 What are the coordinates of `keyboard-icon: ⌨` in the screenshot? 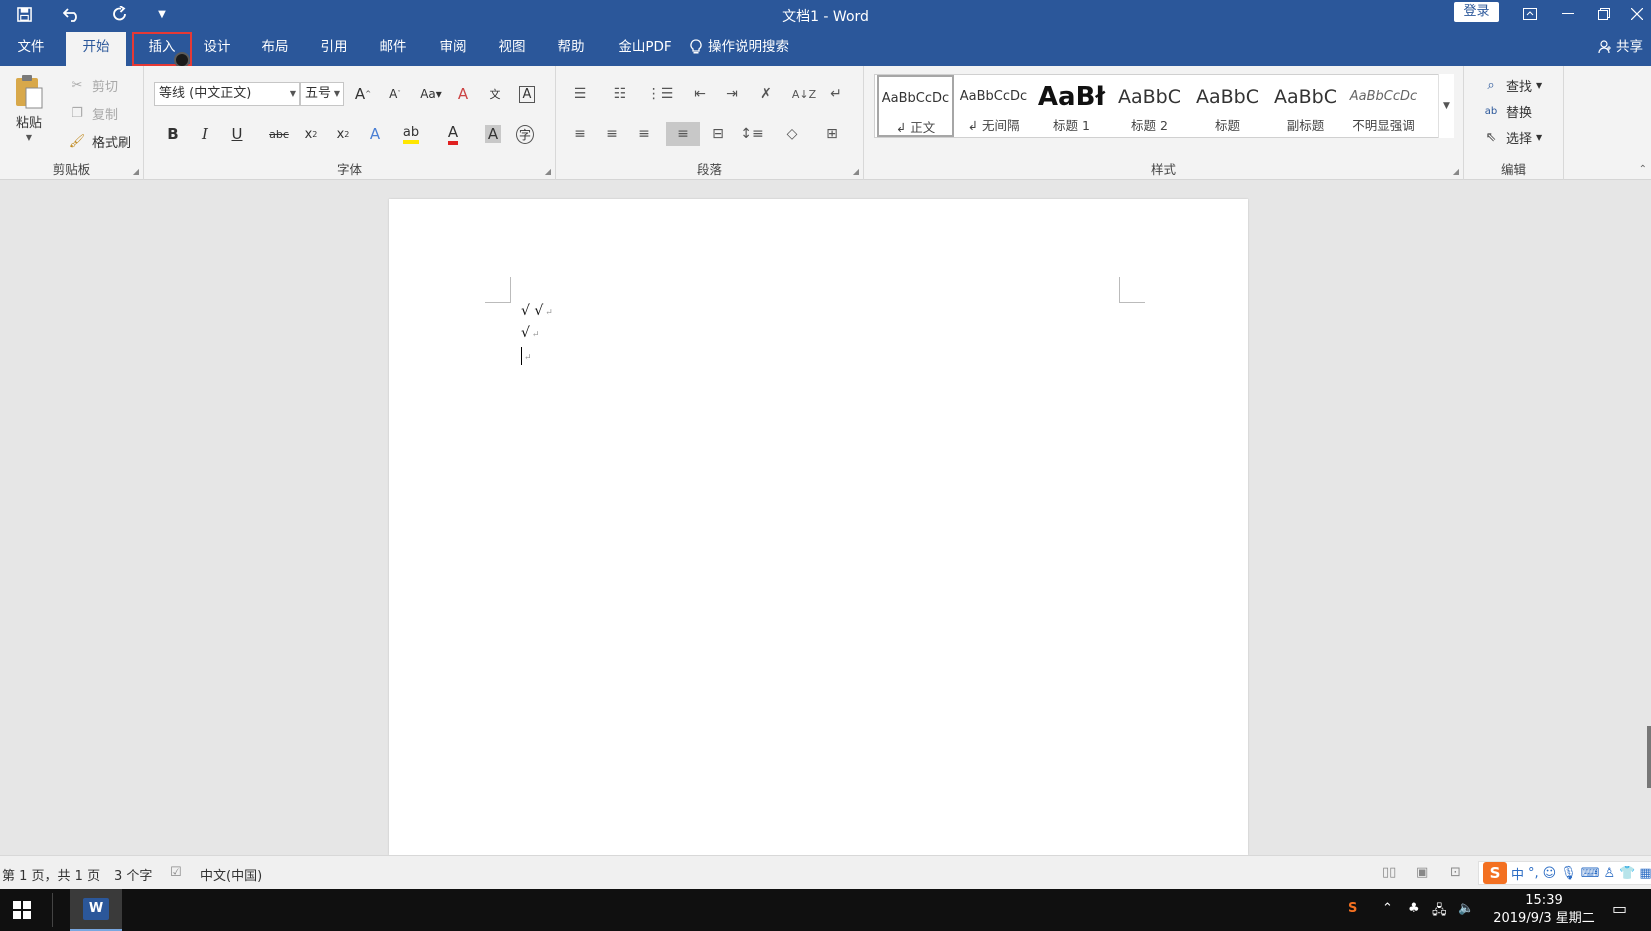 It's located at (1590, 873).